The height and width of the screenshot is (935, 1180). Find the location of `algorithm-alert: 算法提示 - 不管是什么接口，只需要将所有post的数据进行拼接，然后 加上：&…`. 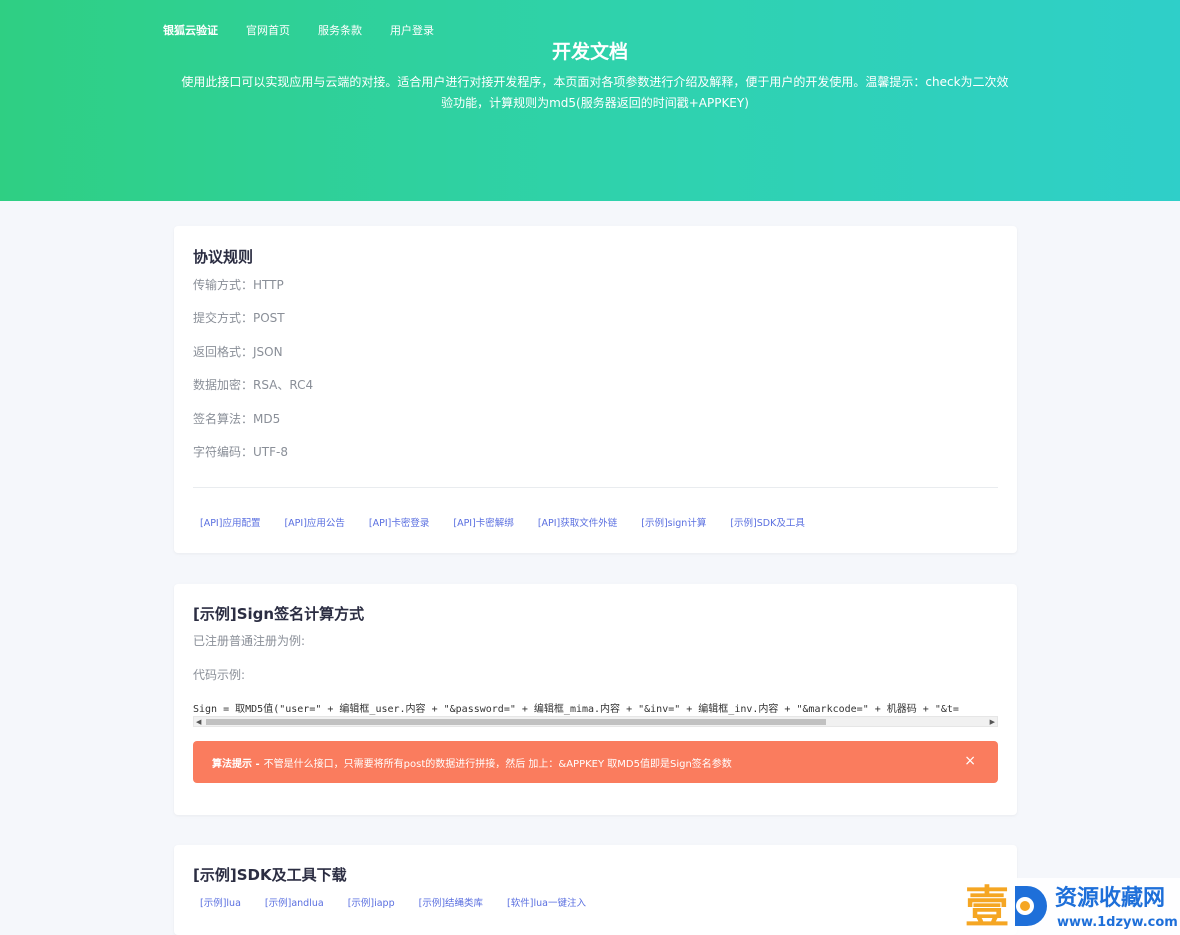

algorithm-alert: 算法提示 - 不管是什么接口，只需要将所有post的数据进行拼接，然后 加上：&… is located at coordinates (595, 762).